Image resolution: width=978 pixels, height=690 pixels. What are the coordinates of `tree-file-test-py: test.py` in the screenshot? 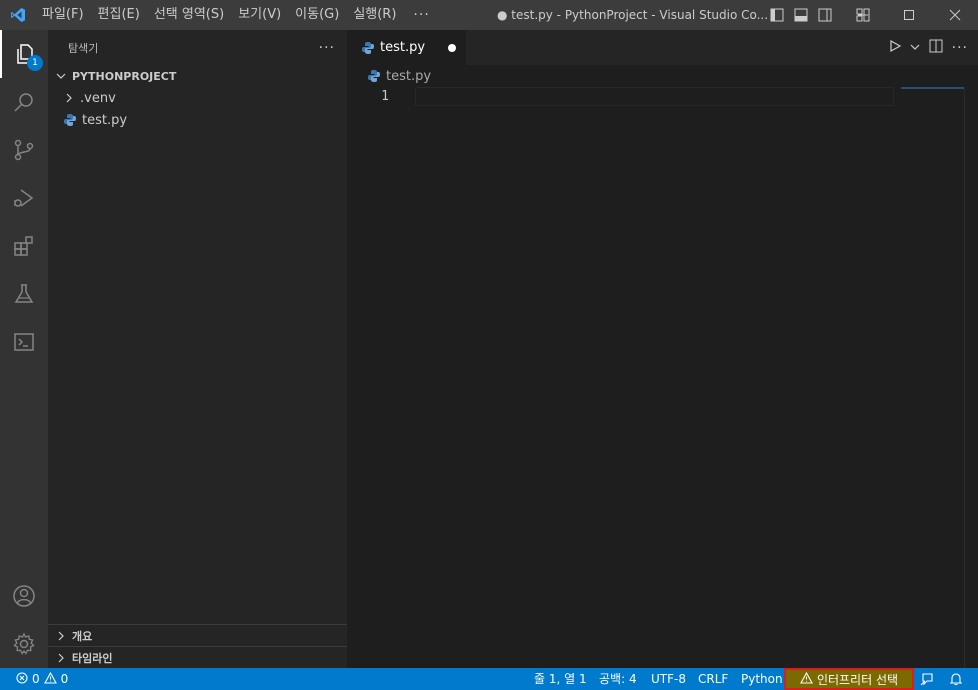 It's located at (197, 120).